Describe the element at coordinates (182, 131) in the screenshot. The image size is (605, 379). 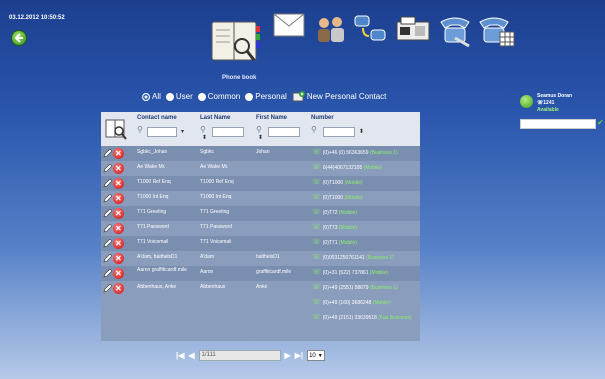
I see `sort-arrow-icon: ▾` at that location.